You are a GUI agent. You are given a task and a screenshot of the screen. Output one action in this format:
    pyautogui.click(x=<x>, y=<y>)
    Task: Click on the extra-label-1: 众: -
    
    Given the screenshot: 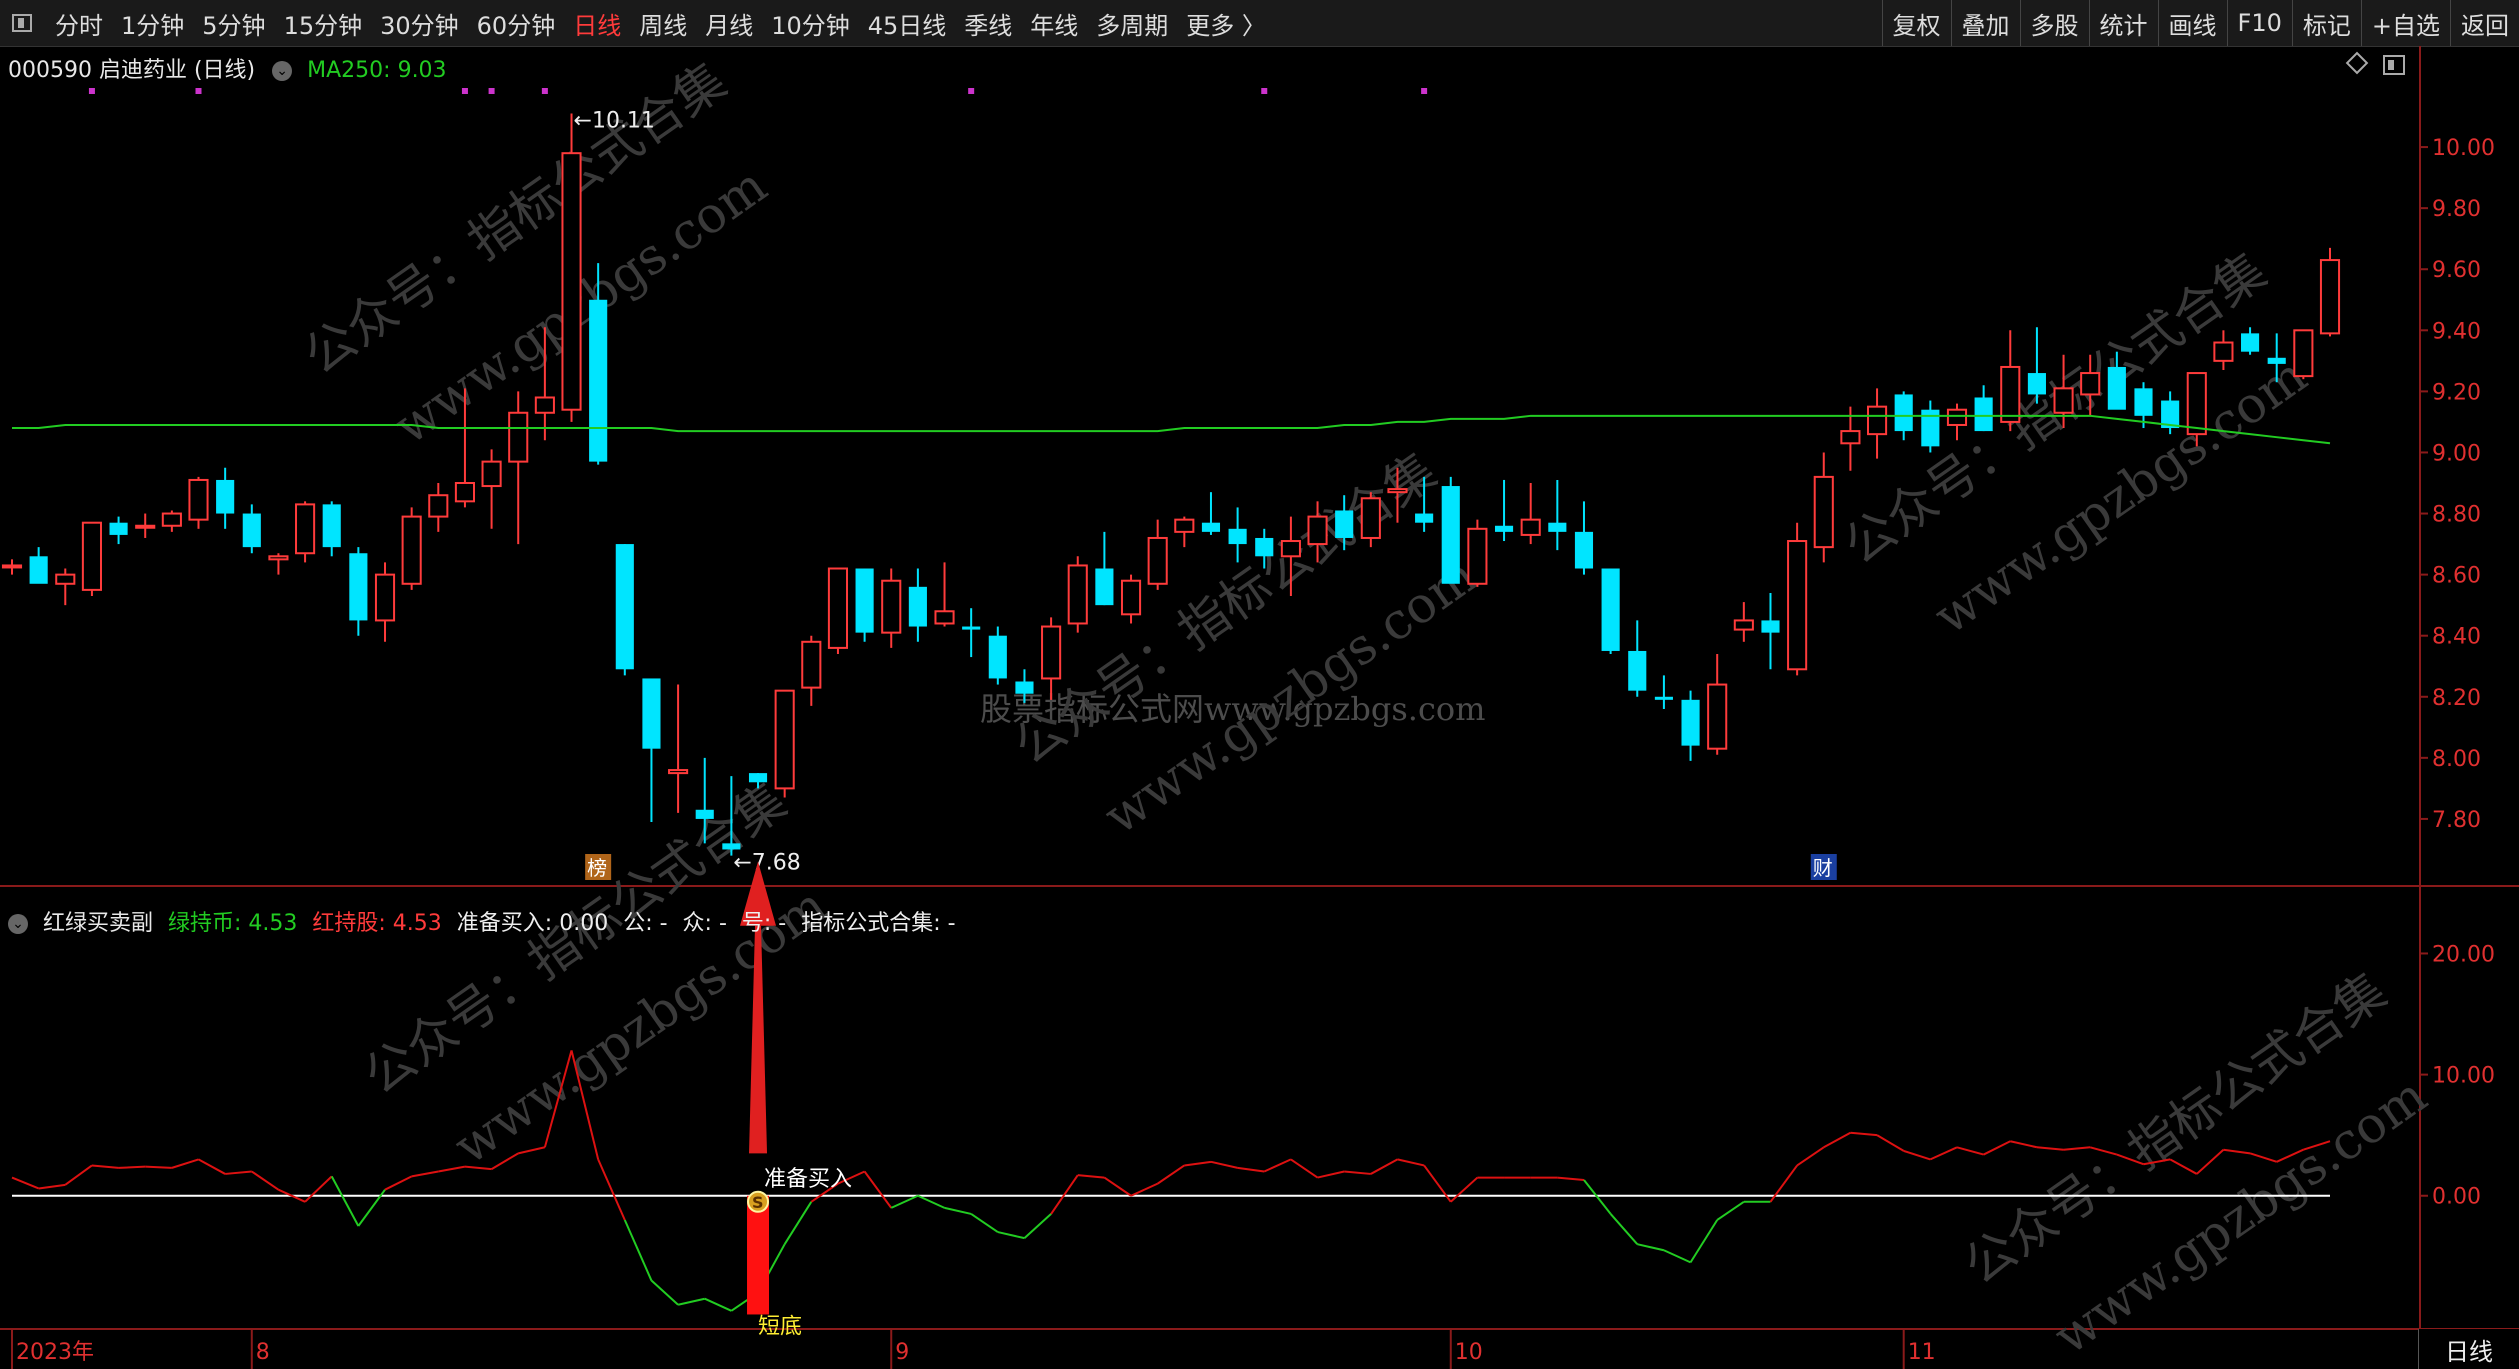 What is the action you would take?
    pyautogui.click(x=704, y=923)
    